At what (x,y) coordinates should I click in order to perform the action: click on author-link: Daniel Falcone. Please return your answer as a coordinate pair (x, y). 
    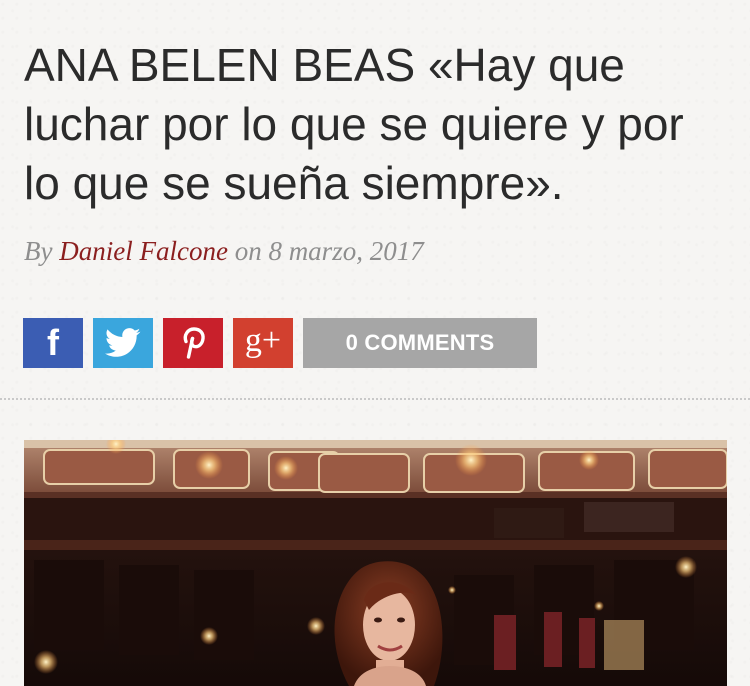
    Looking at the image, I should click on (143, 251).